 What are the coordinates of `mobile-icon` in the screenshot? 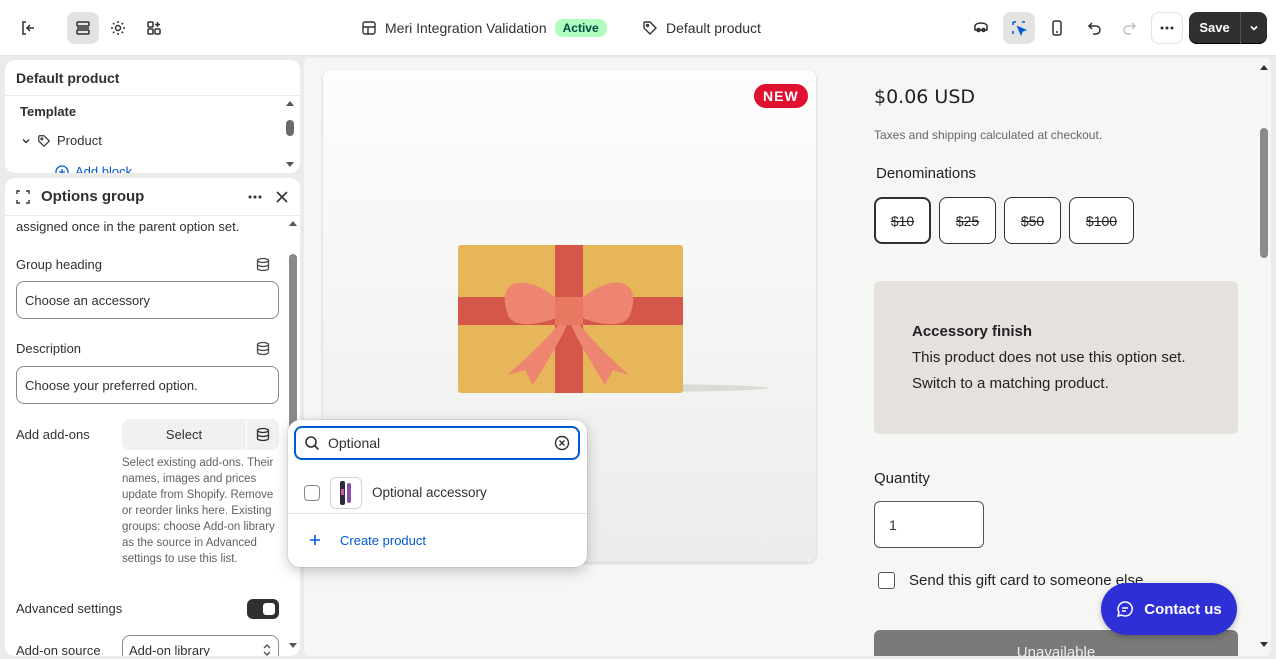 It's located at (1057, 28).